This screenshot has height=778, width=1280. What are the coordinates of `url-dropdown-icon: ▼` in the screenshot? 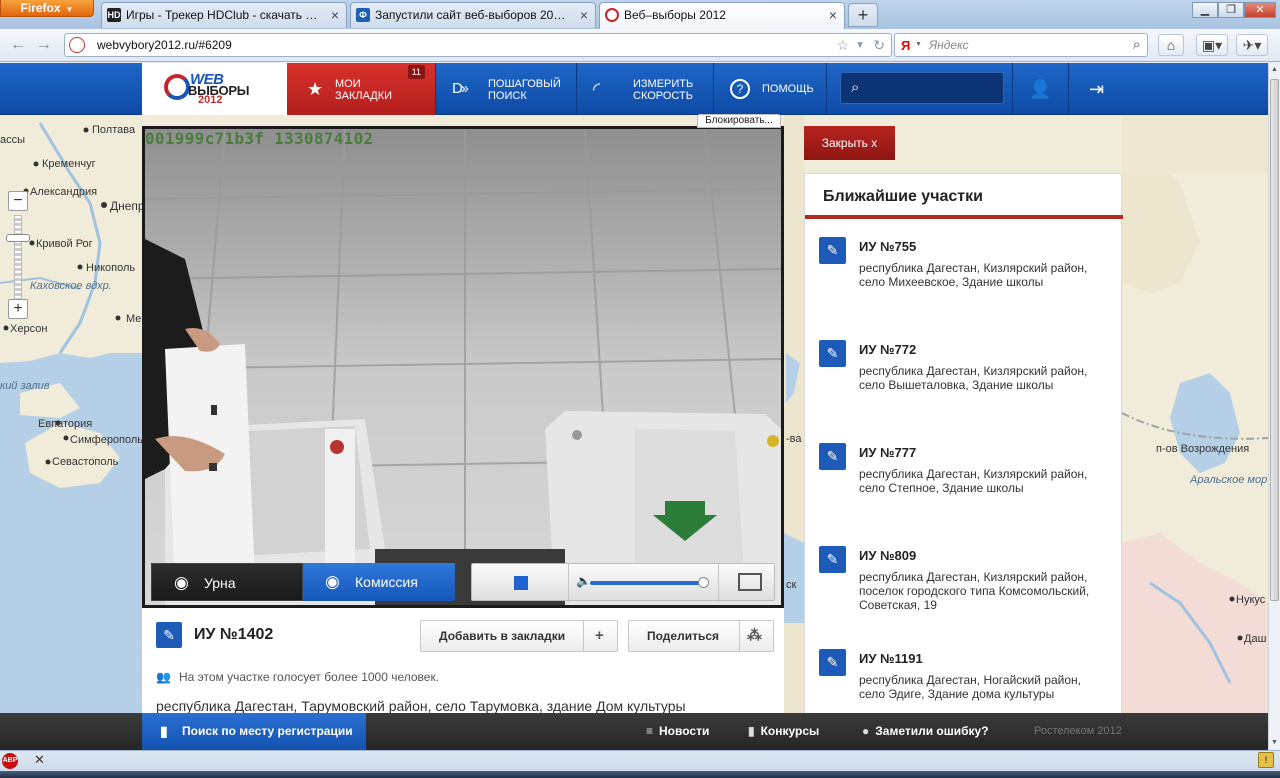 It's located at (860, 45).